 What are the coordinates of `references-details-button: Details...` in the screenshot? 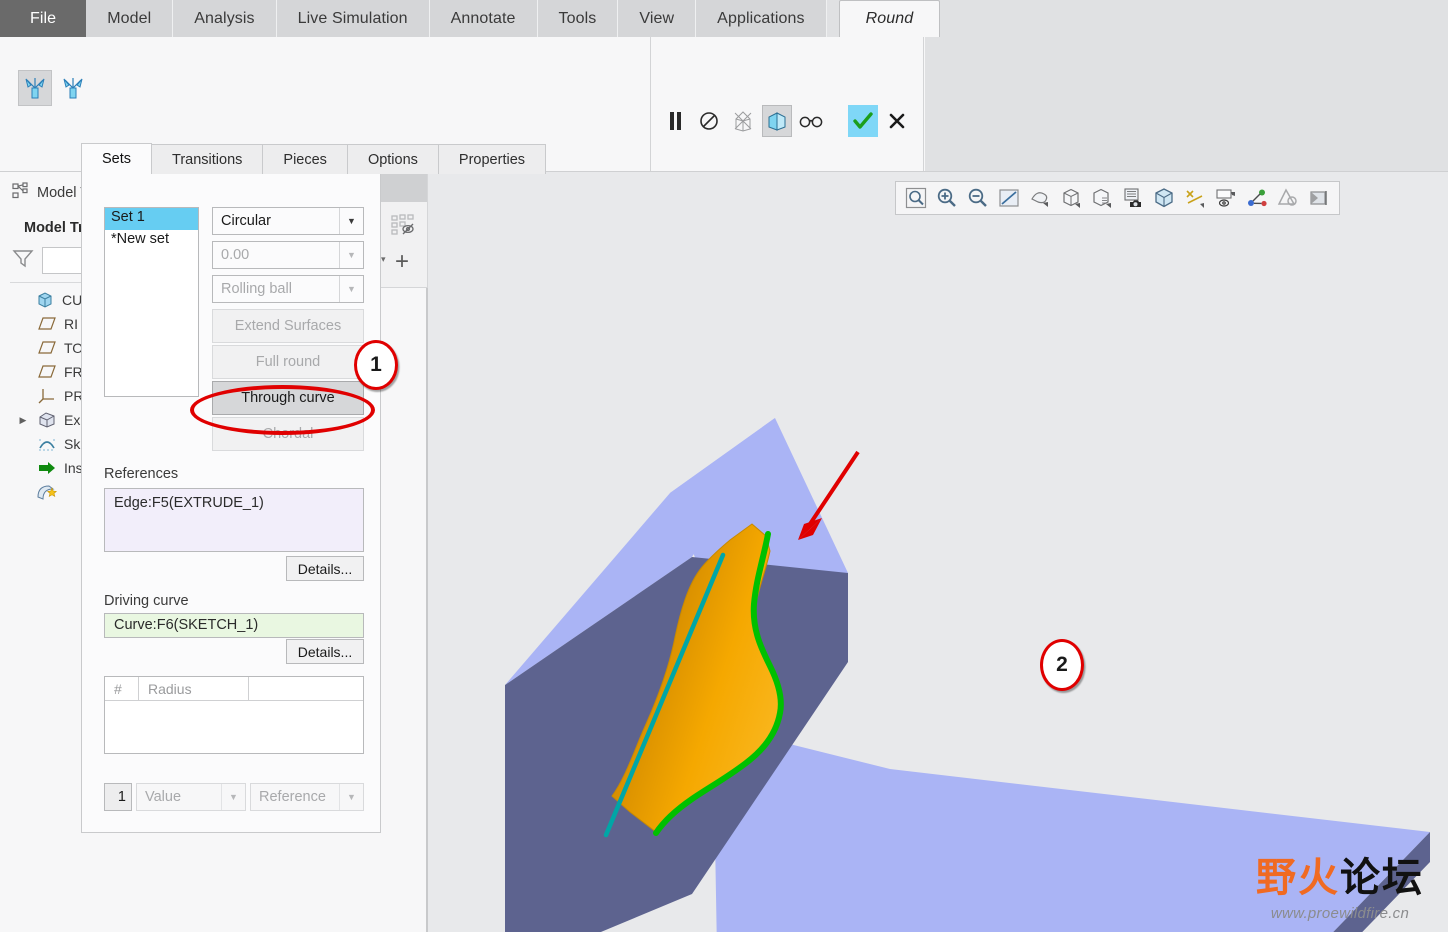 It's located at (325, 568).